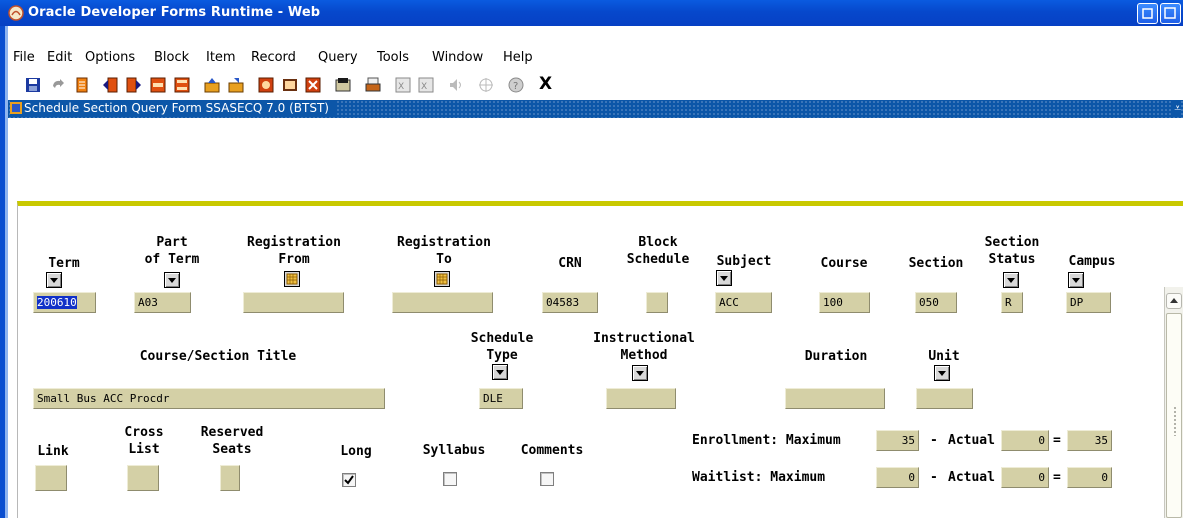  What do you see at coordinates (1147, 13) in the screenshot?
I see `minimize-button` at bounding box center [1147, 13].